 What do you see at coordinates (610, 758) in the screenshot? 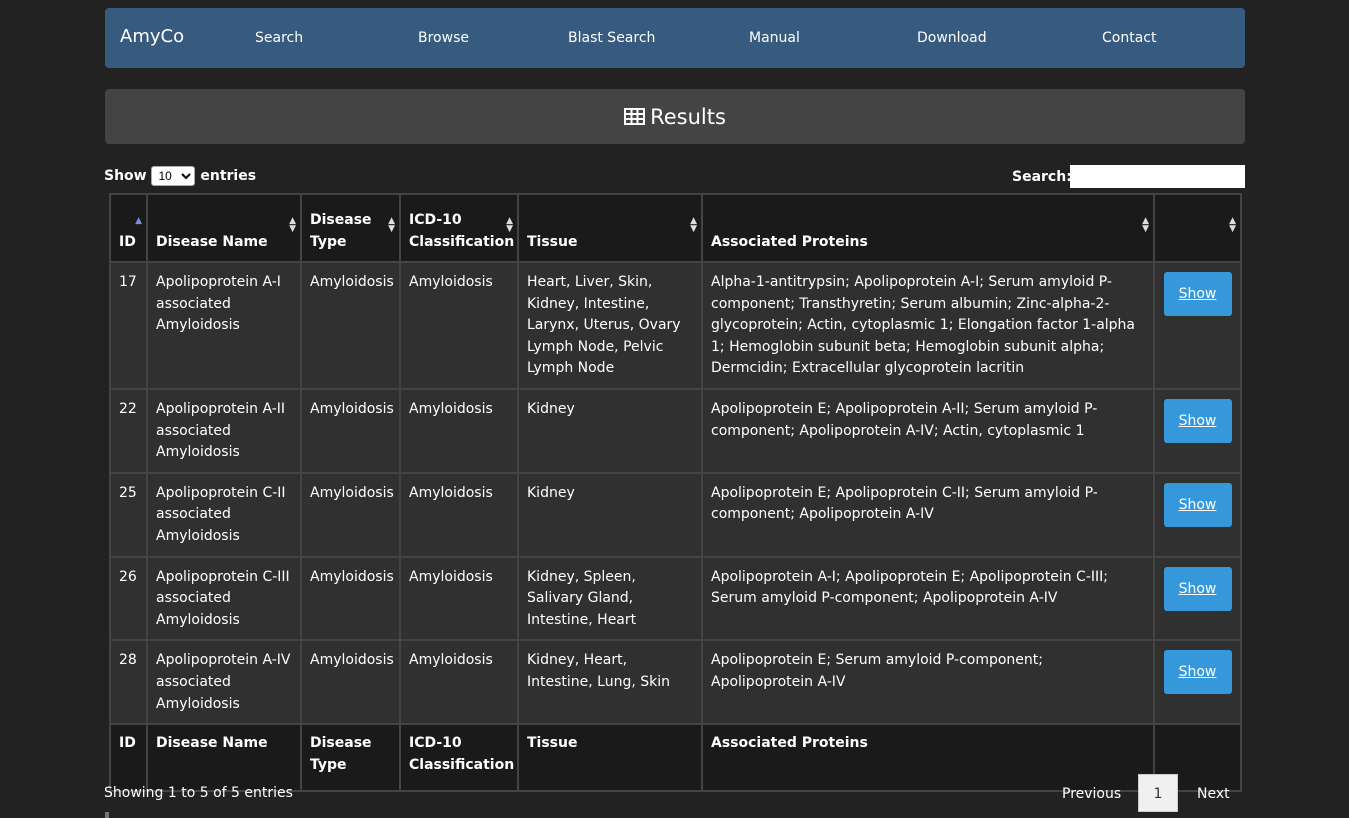
I see `footer-header-tissue: Tissue` at bounding box center [610, 758].